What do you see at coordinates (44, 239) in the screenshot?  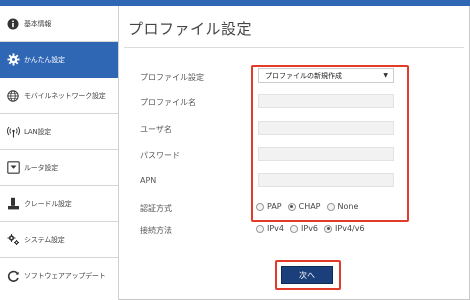 I see `sidebar-item-label: システム設定` at bounding box center [44, 239].